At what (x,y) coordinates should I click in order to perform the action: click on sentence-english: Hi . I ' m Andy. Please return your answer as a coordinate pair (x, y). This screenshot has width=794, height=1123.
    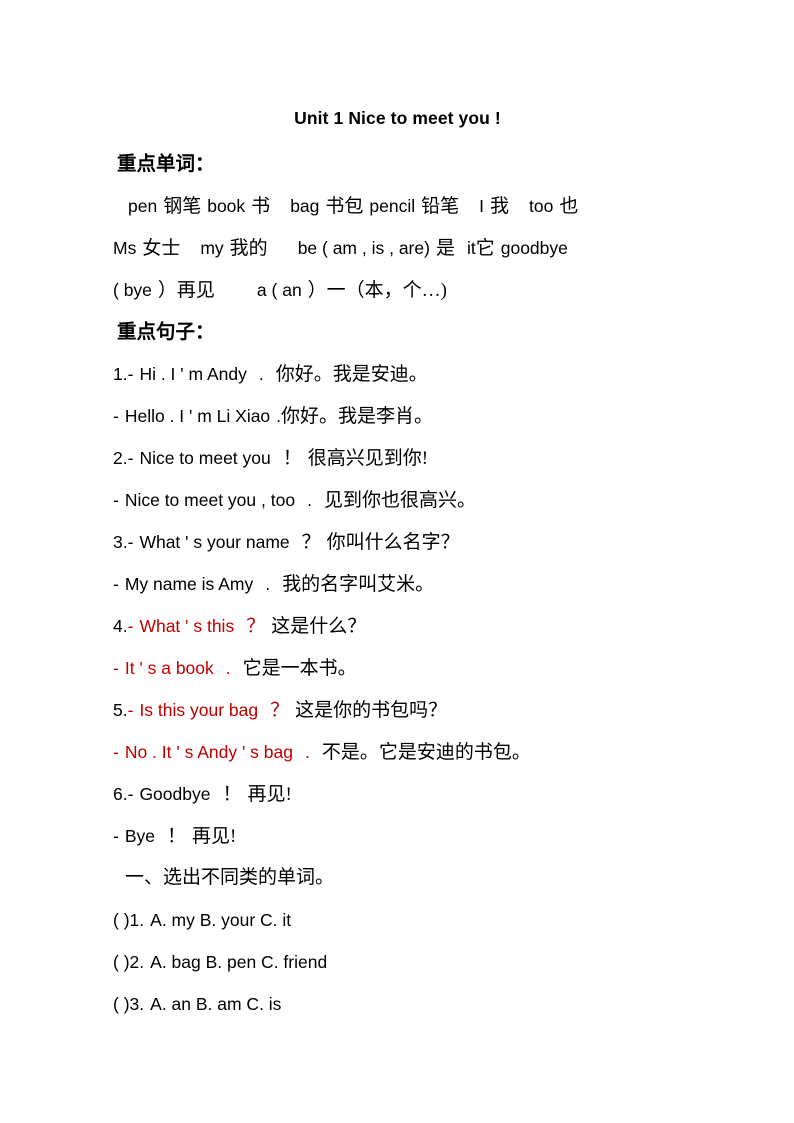
    Looking at the image, I should click on (193, 374).